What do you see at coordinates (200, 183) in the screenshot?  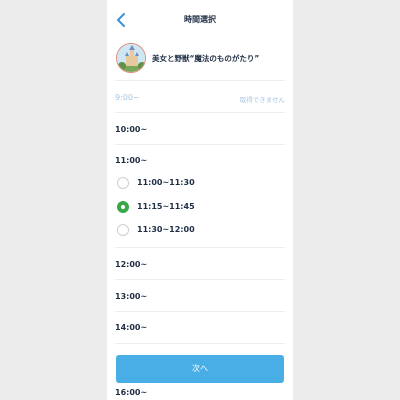 I see `time-option-1100-1130: 11:00~11:30` at bounding box center [200, 183].